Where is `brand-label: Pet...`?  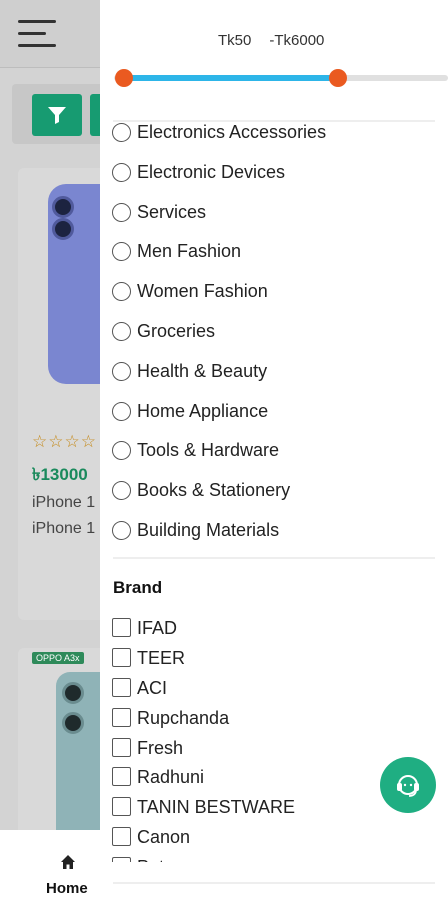
brand-label: Pet... is located at coordinates (158, 859).